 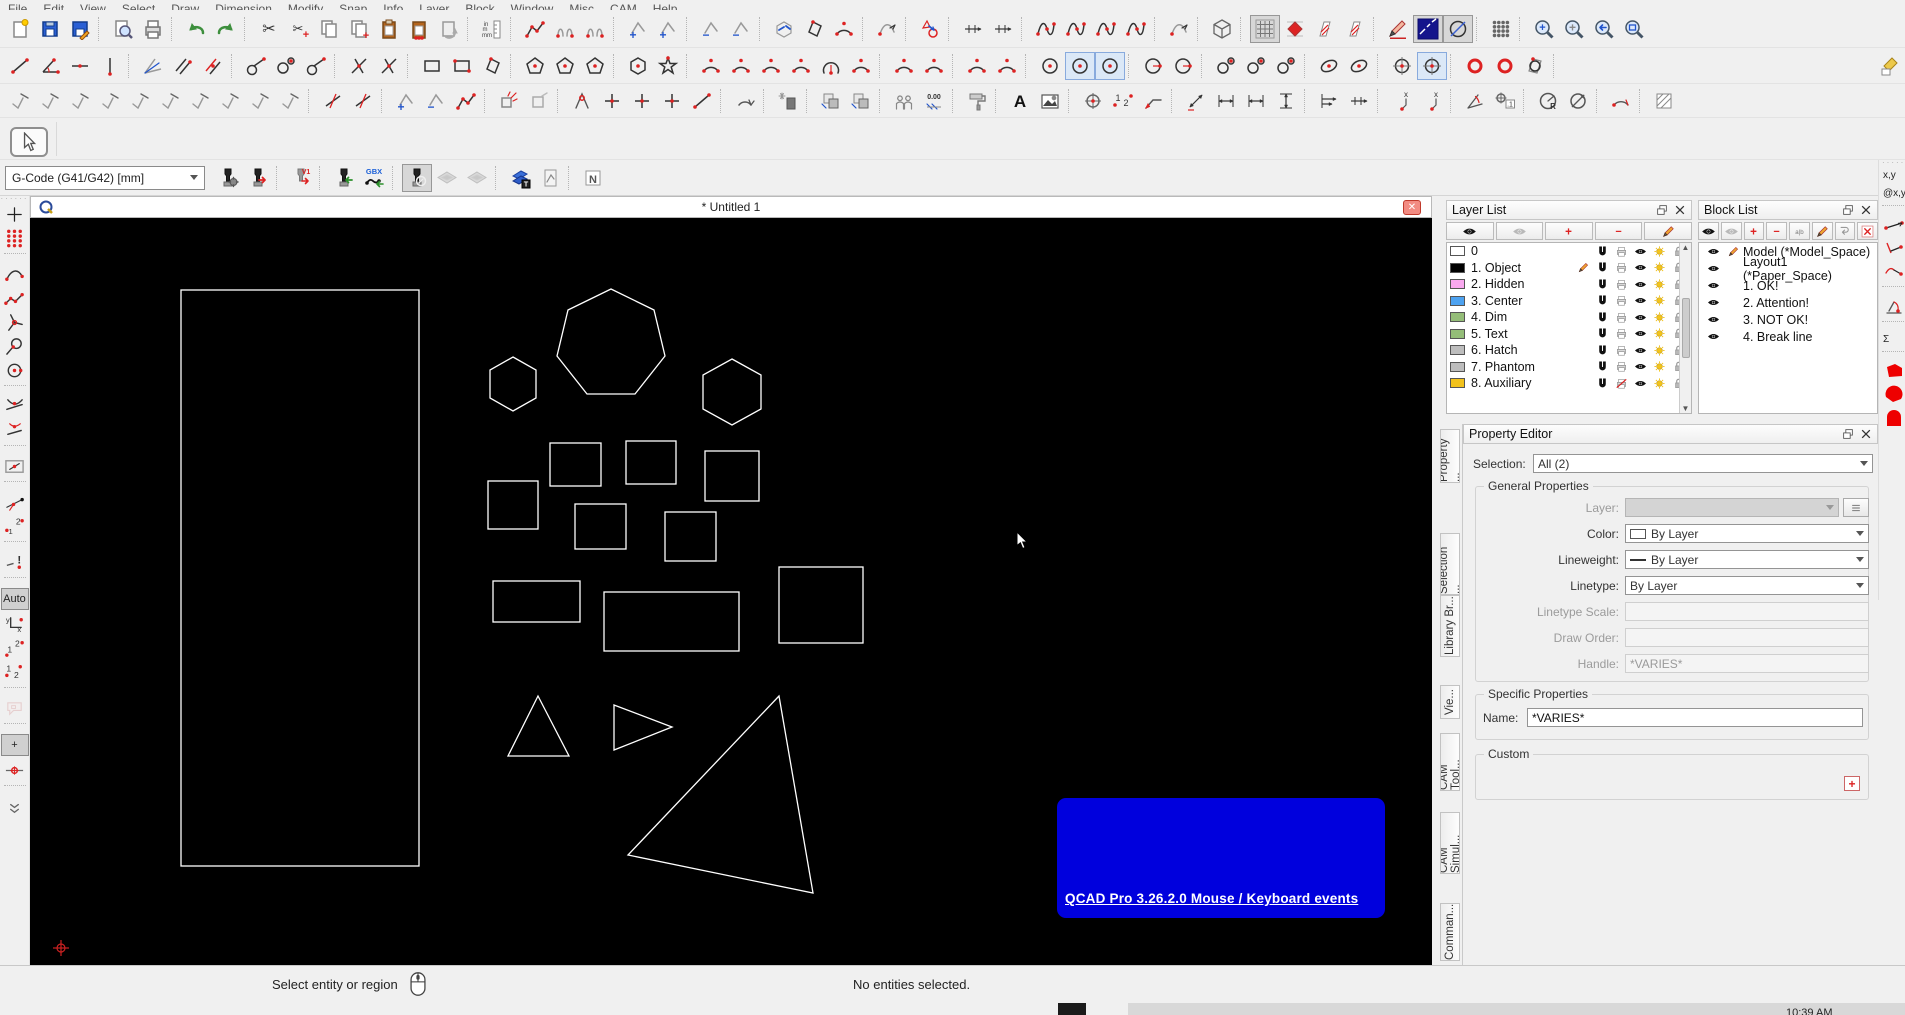 I want to click on arc-2p-radius, so click(x=861, y=66).